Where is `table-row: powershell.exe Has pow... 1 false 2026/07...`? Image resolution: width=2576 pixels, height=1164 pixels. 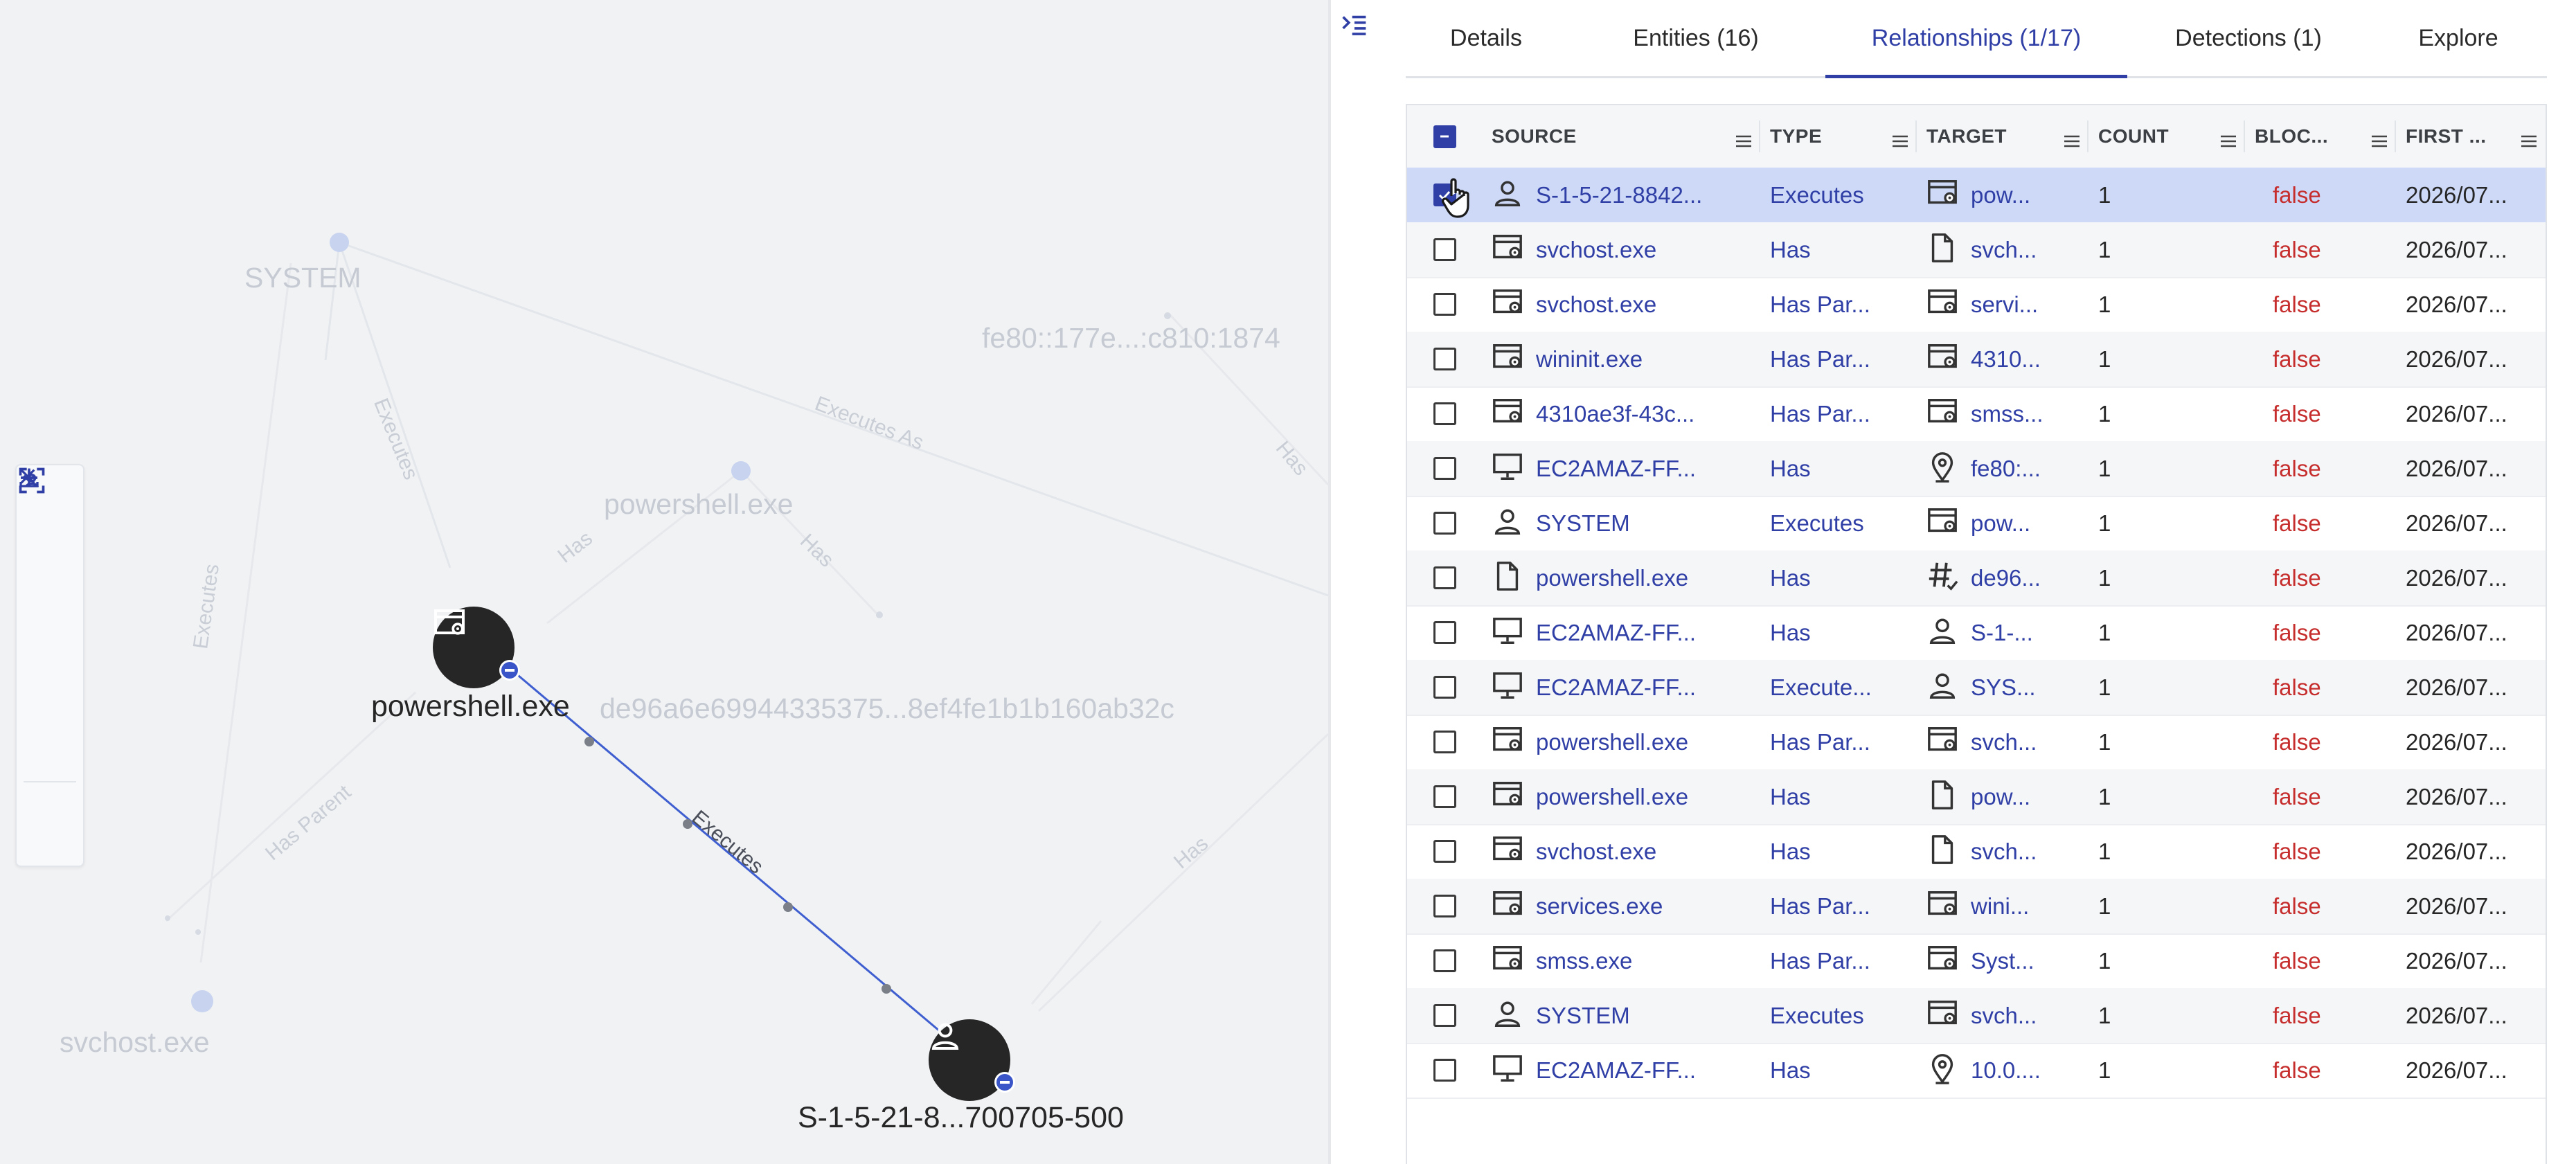
table-row: powershell.exe Has pow... 1 false 2026/07... is located at coordinates (1976, 797).